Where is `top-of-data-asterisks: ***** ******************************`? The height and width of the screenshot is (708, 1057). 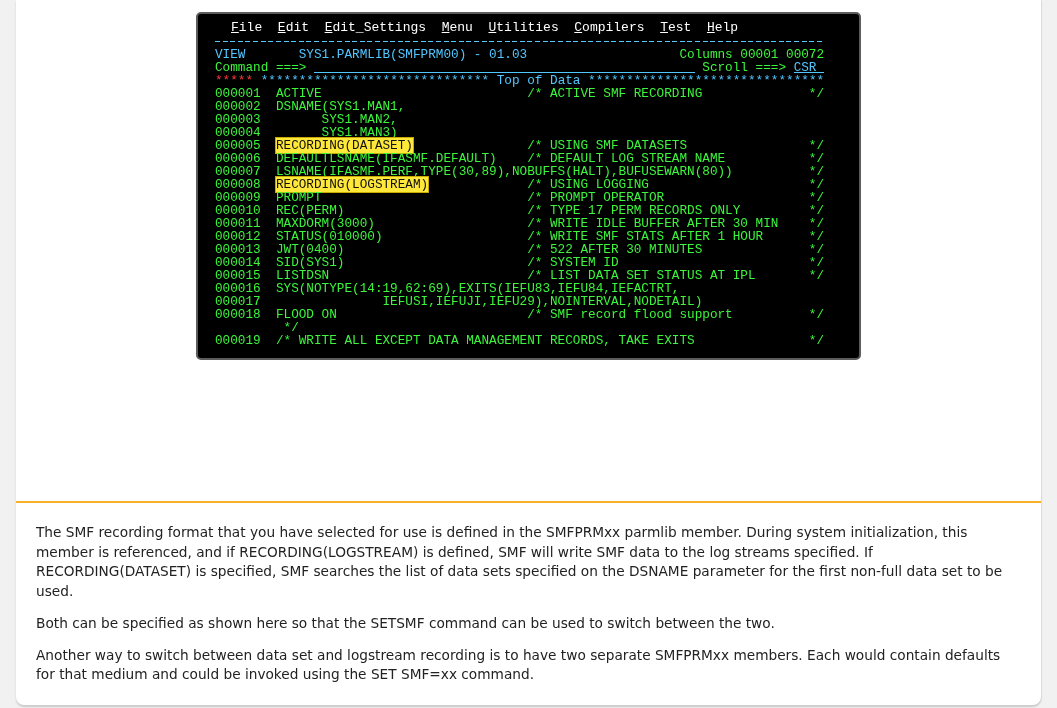
top-of-data-asterisks: ***** ****************************** is located at coordinates (352, 80).